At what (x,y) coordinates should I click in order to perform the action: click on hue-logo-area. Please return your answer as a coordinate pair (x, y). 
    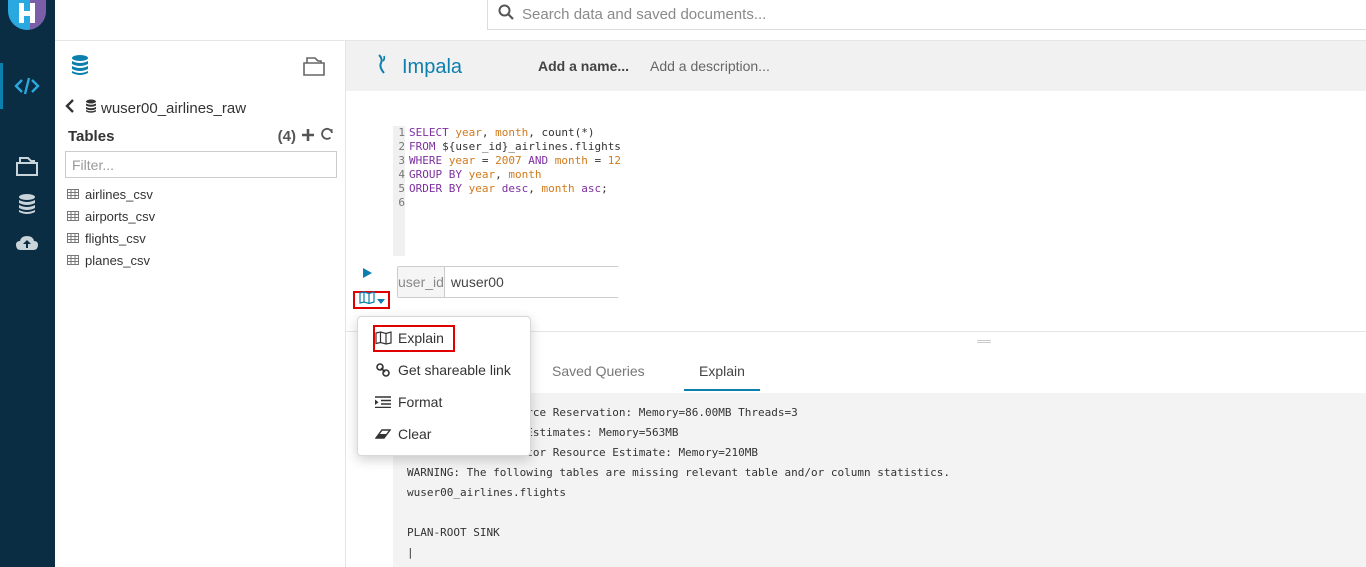
    Looking at the image, I should click on (27, 20).